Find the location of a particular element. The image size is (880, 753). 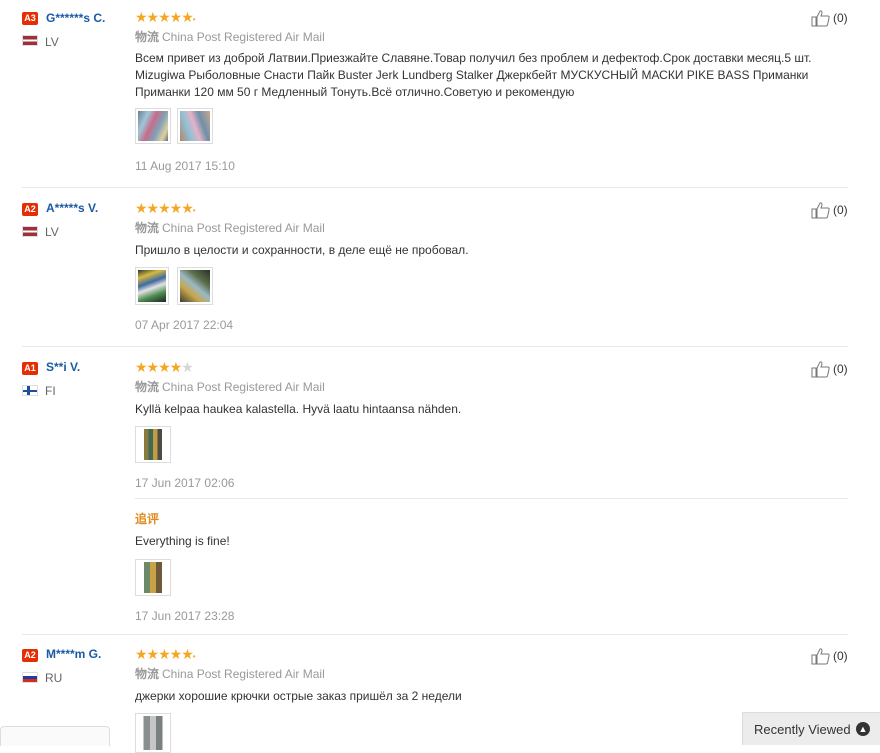

buyer-name: A*****s V. is located at coordinates (72, 208).